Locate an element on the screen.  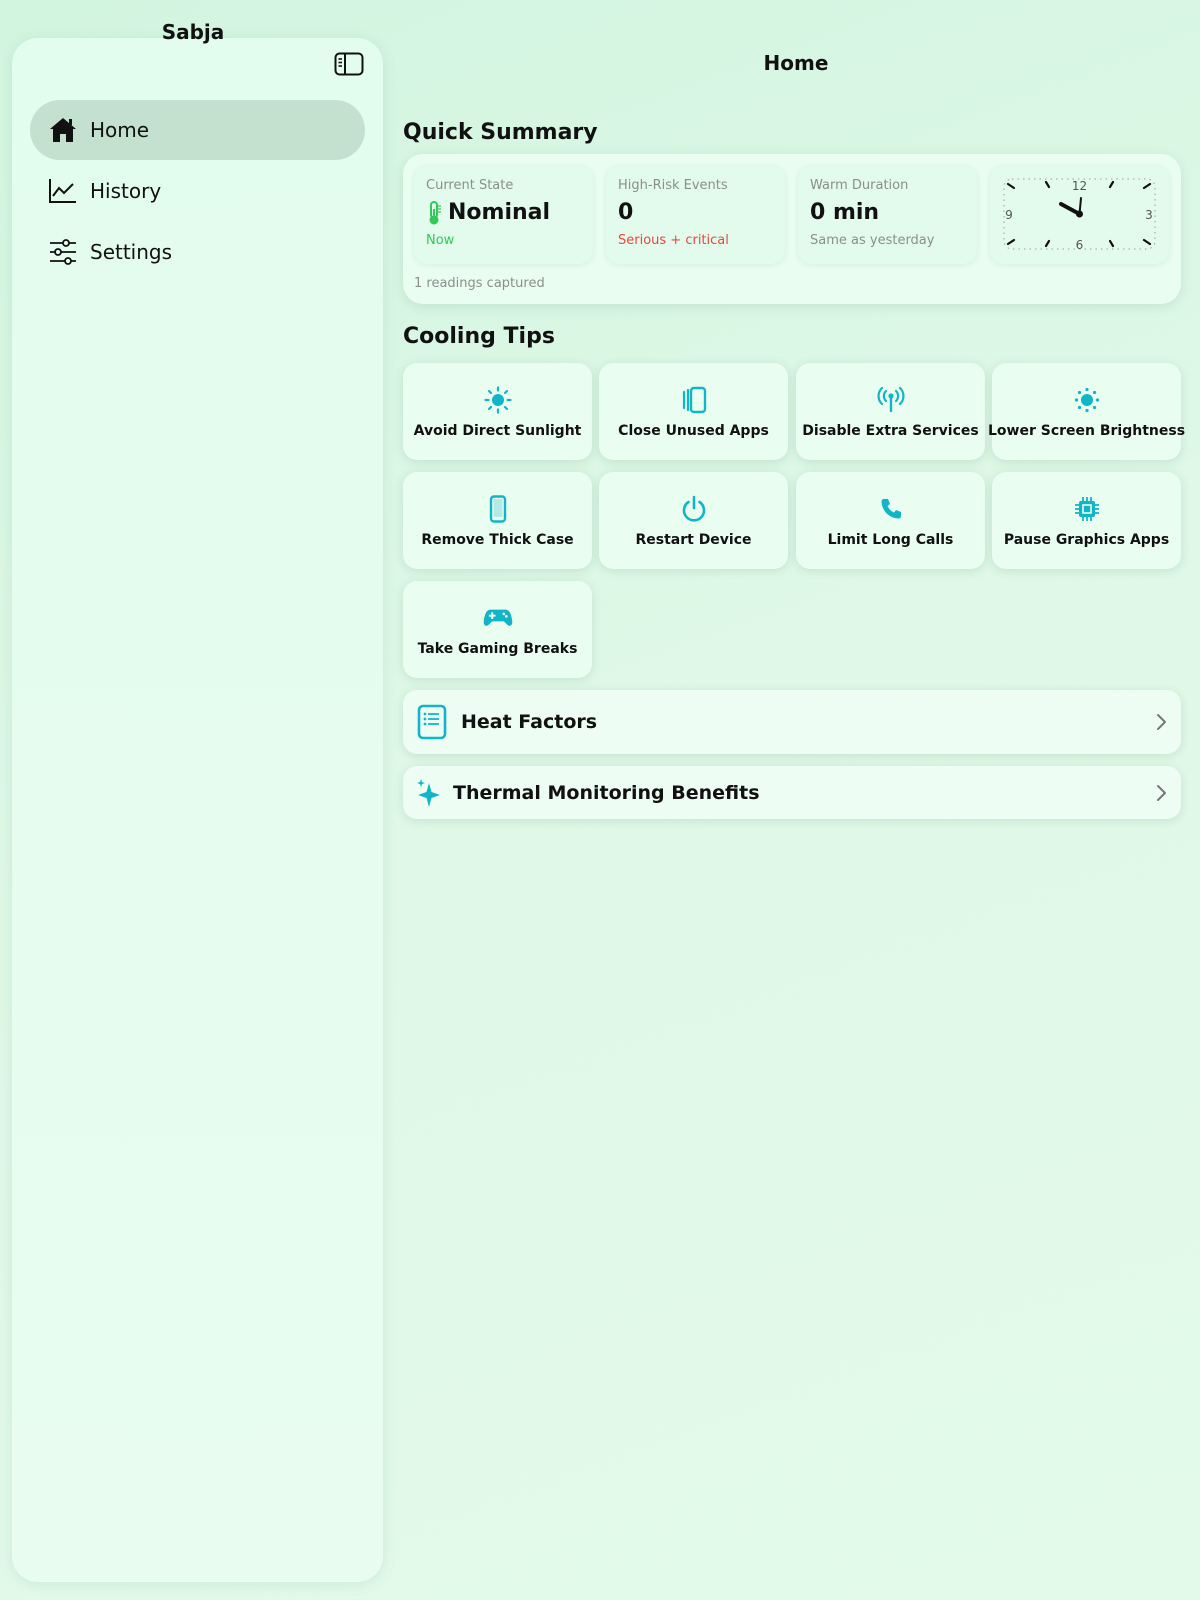
stat-sub: Now is located at coordinates (440, 240).